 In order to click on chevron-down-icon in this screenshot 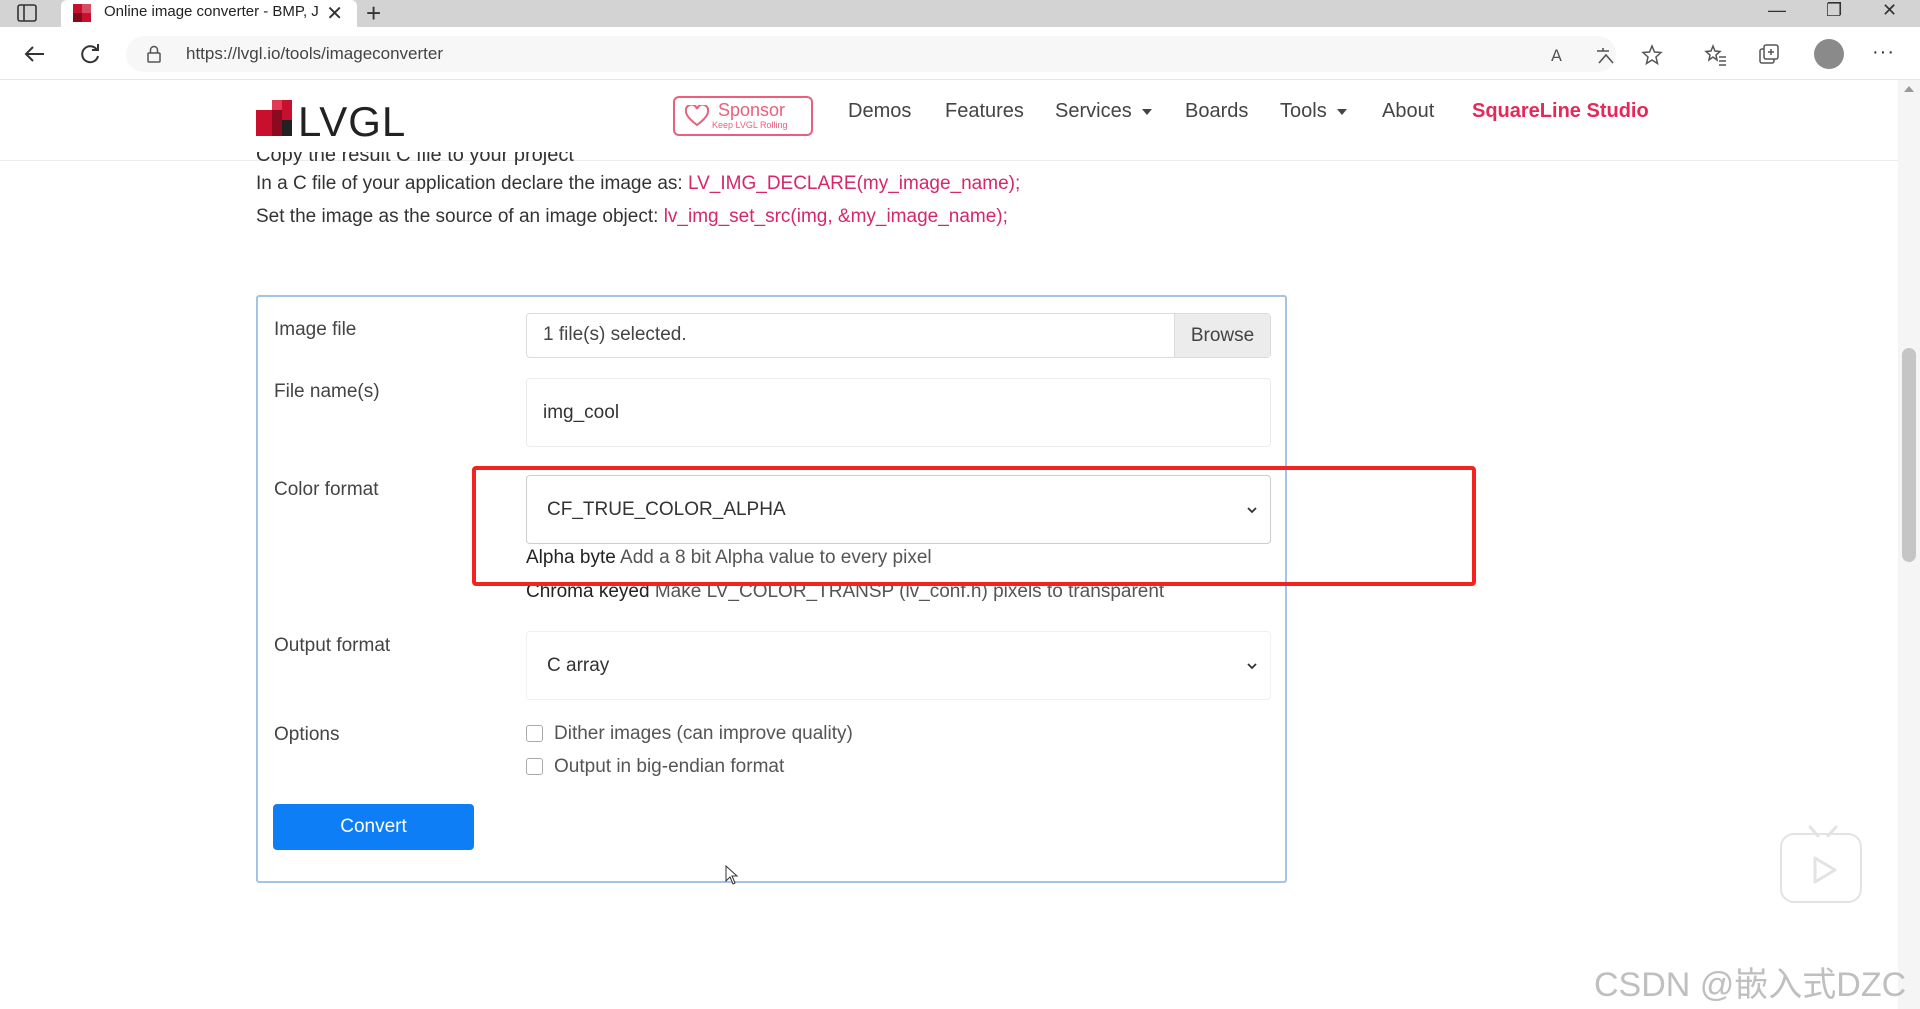, I will do `click(1252, 666)`.